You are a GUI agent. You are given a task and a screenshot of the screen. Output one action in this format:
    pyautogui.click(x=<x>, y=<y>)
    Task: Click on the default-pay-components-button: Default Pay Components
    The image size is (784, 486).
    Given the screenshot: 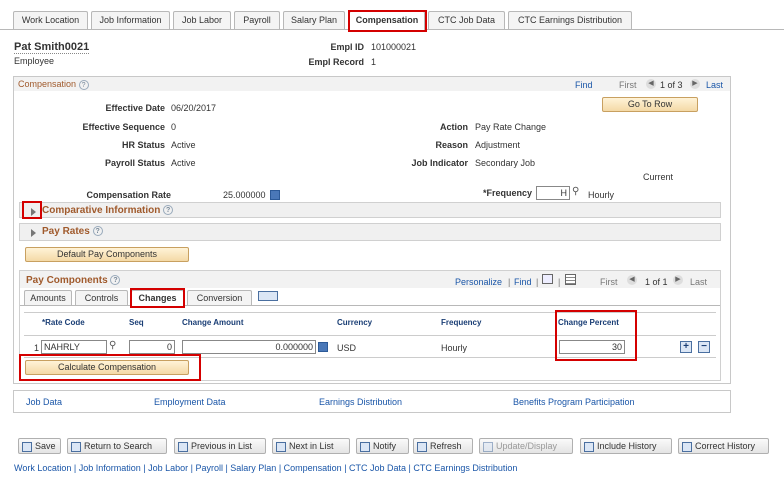 What is the action you would take?
    pyautogui.click(x=107, y=254)
    